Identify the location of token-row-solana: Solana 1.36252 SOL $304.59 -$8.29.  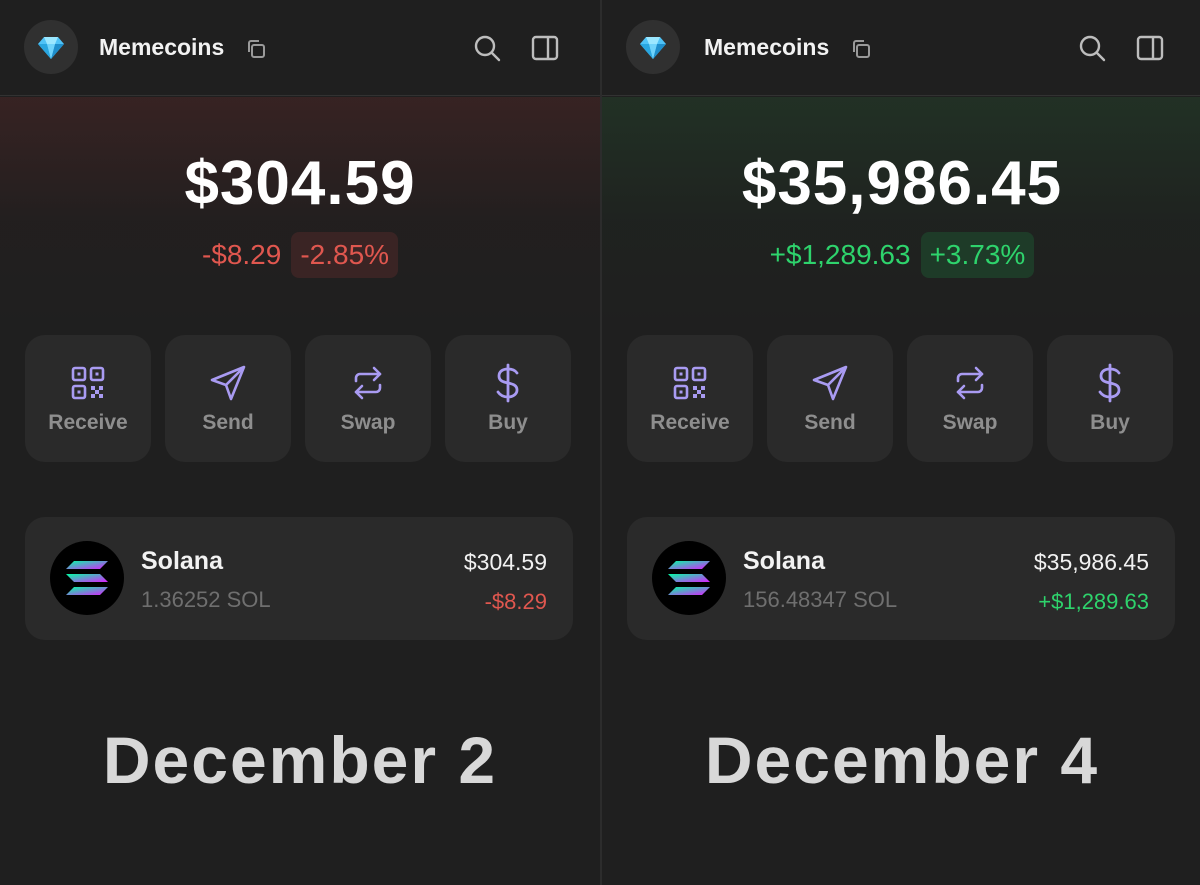
(299, 578).